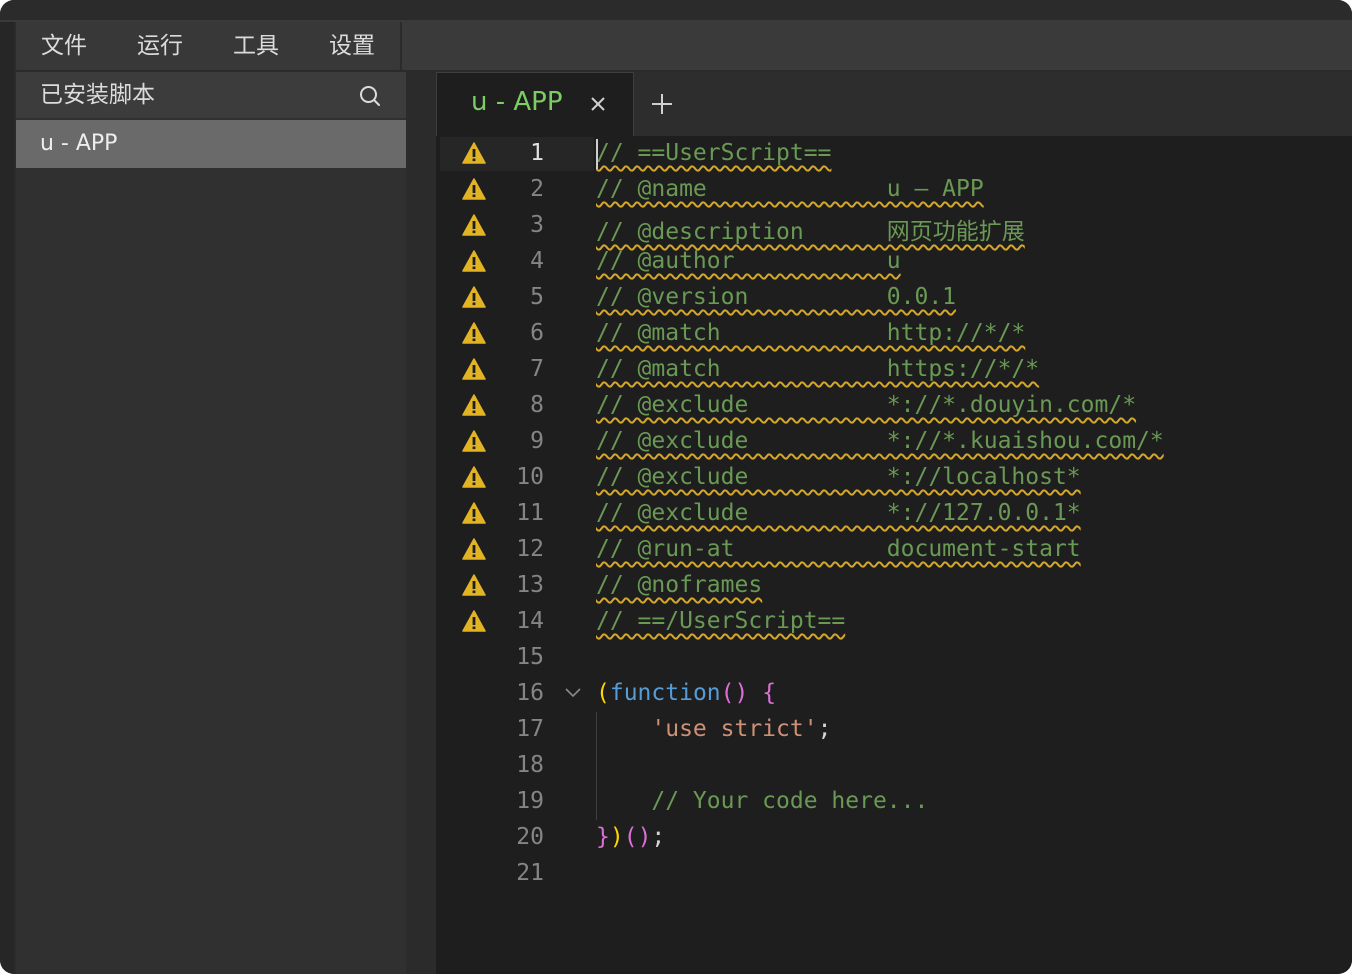 This screenshot has width=1352, height=974. I want to click on code-text: // ==/UserScript==, so click(721, 621).